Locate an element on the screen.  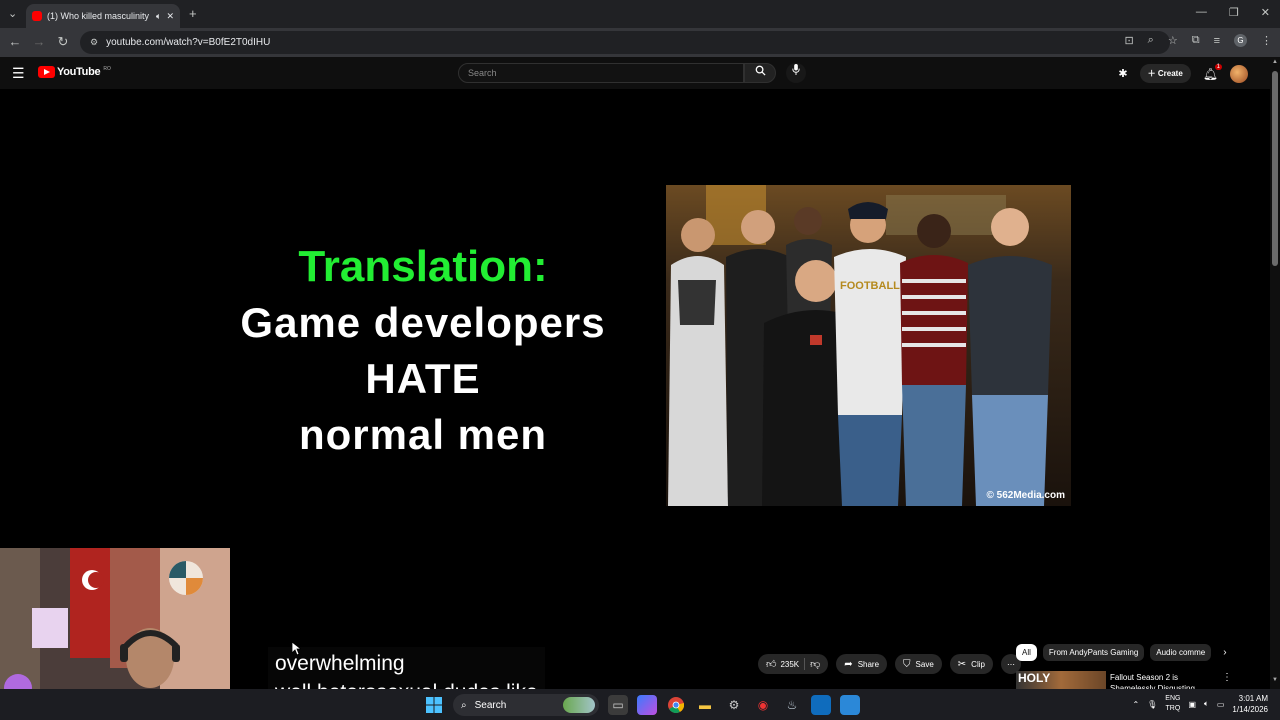
chip-from-channel: From AndyPants Gaming is located at coordinates (1093, 652).